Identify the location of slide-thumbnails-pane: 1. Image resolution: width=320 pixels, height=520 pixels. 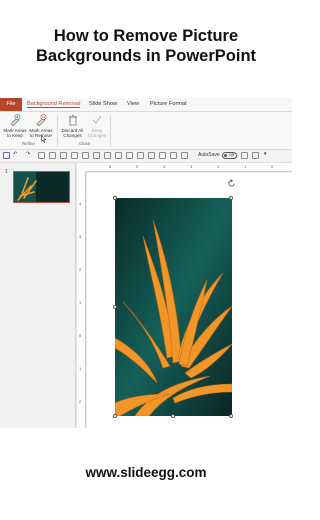
(38, 295).